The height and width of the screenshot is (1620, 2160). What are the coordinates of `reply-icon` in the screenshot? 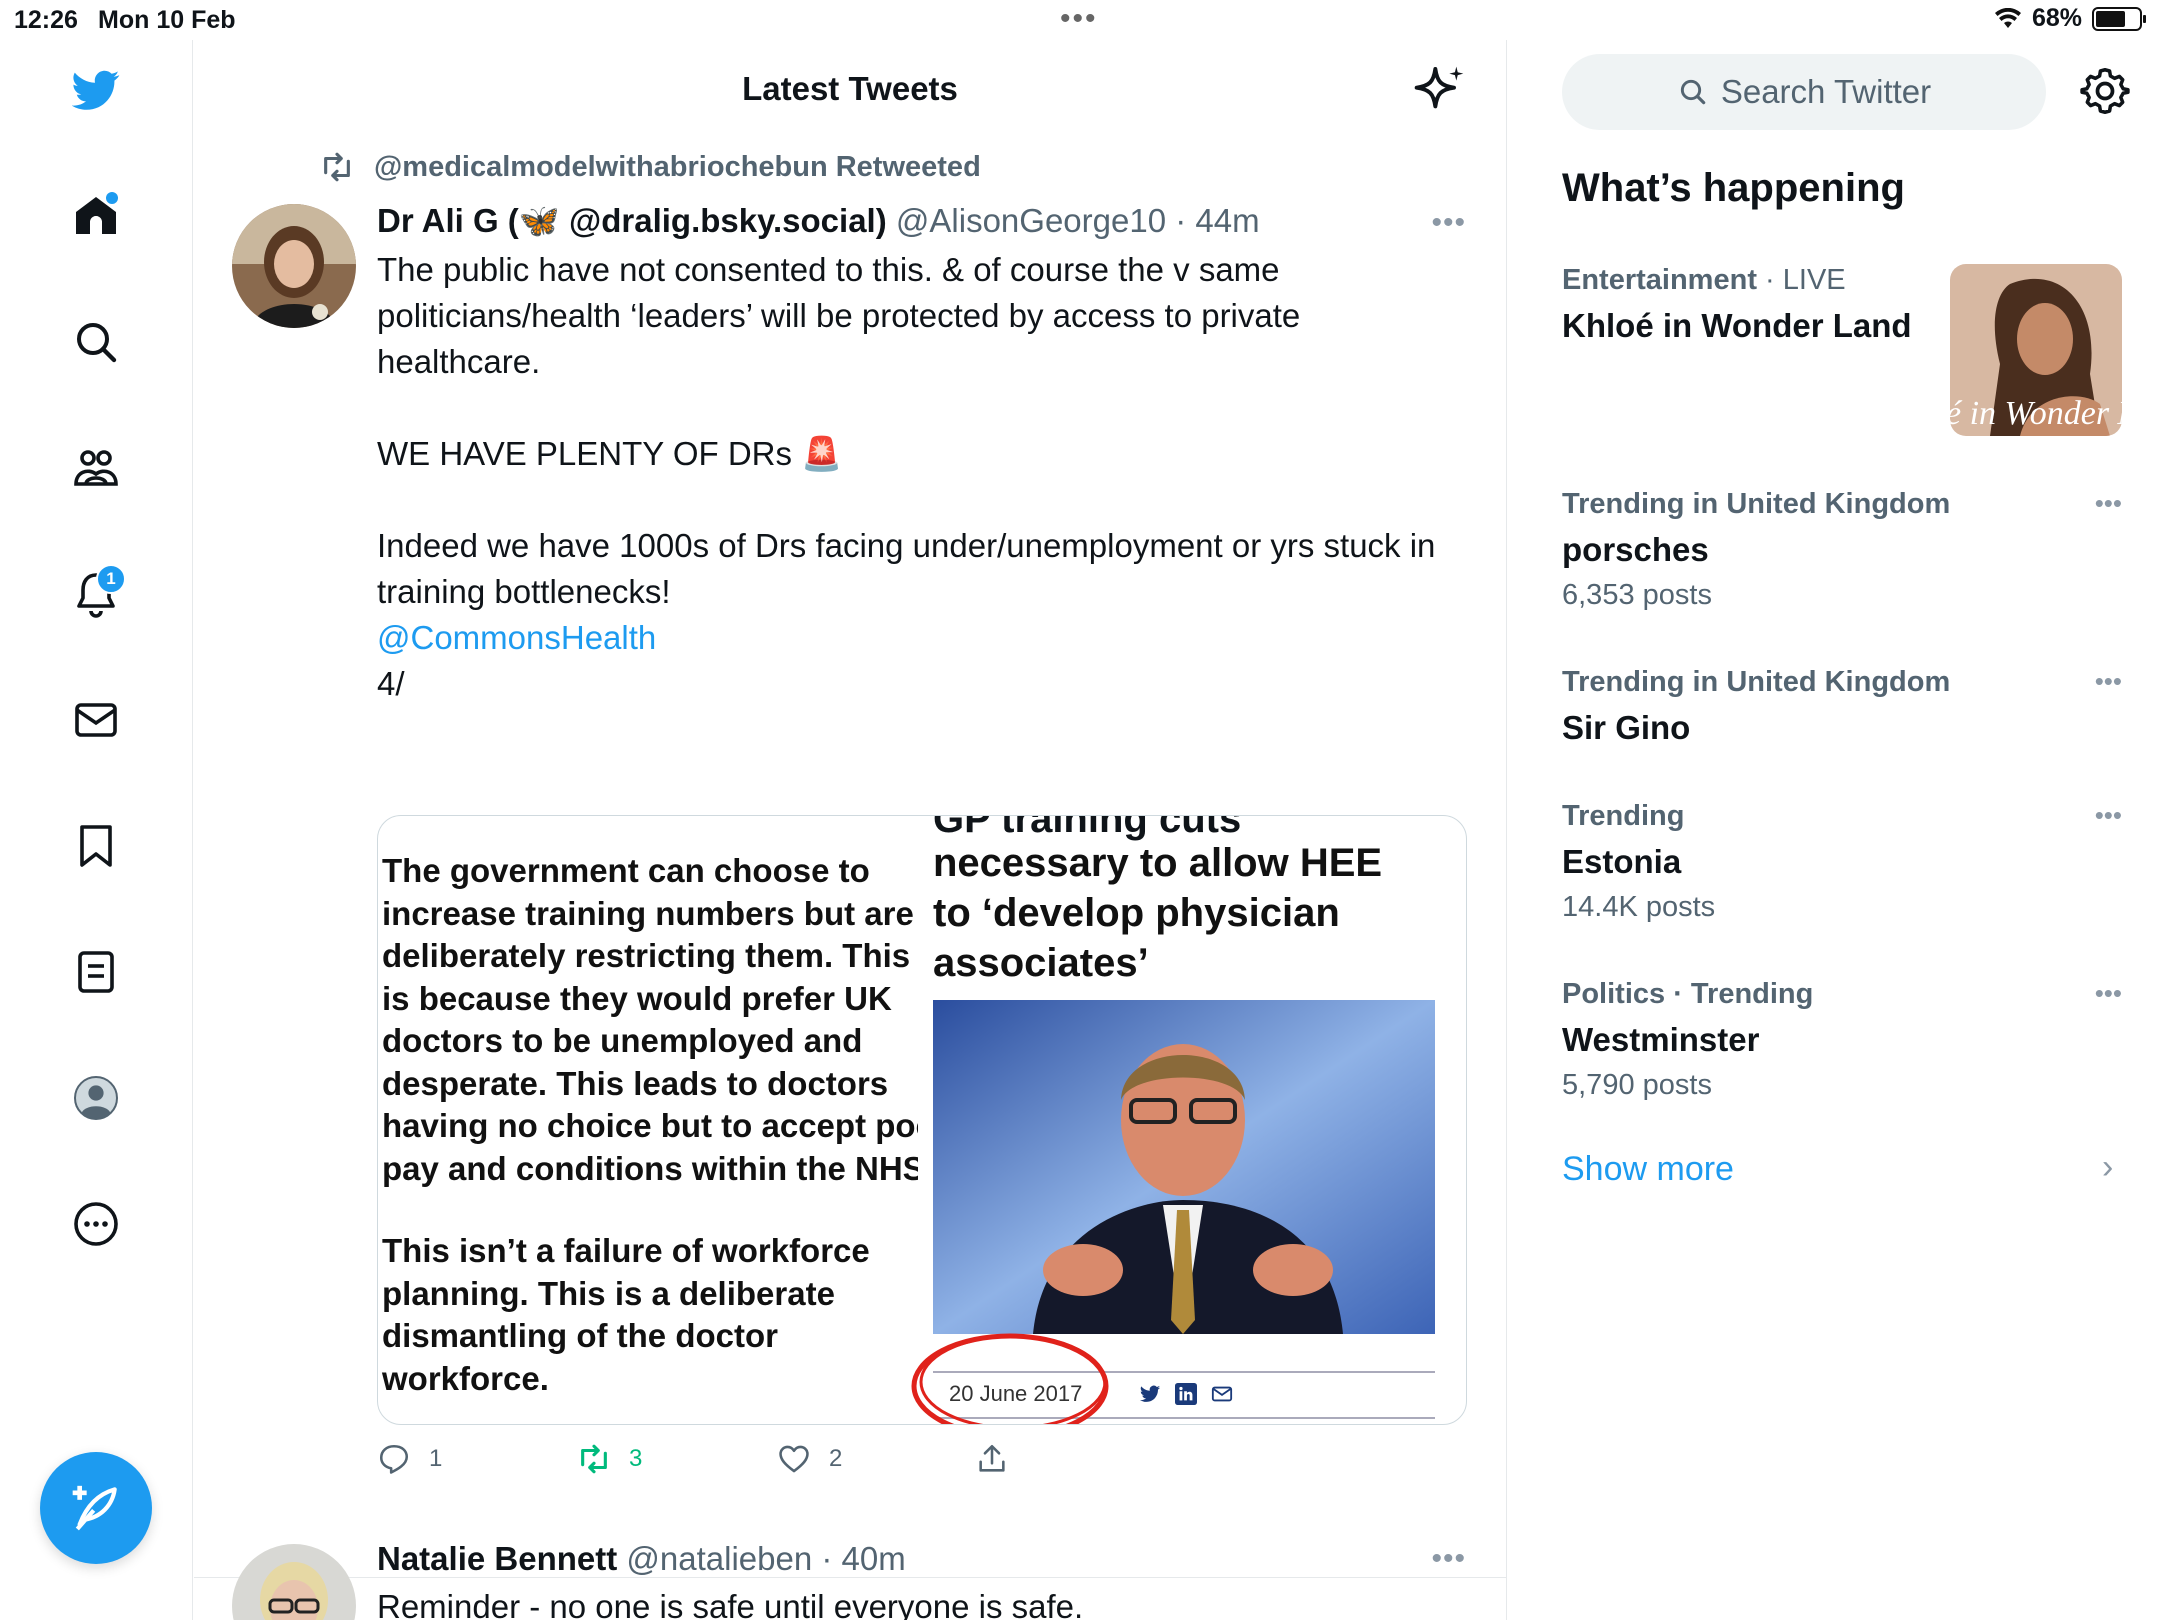 It's located at (394, 1459).